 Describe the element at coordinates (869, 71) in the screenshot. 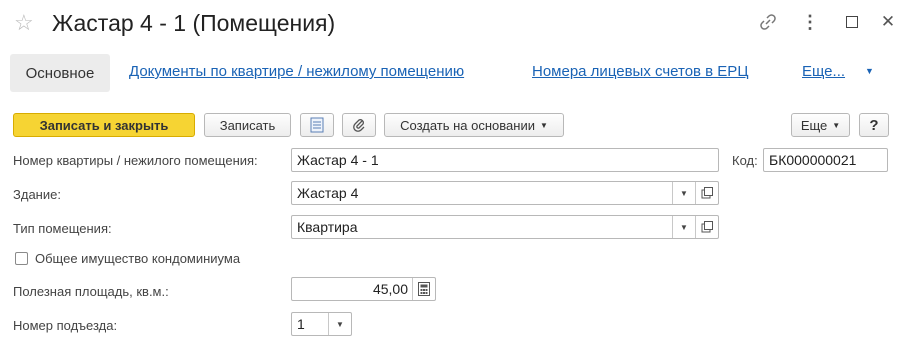

I see `tab-more-chevron-icon: ▼` at that location.